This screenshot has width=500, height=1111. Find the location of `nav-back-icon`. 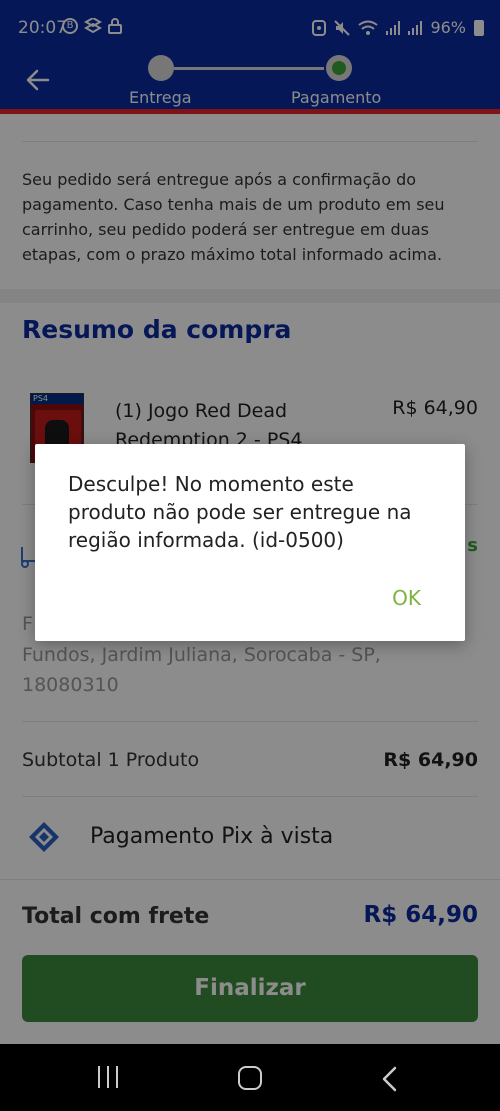

nav-back-icon is located at coordinates (391, 1079).